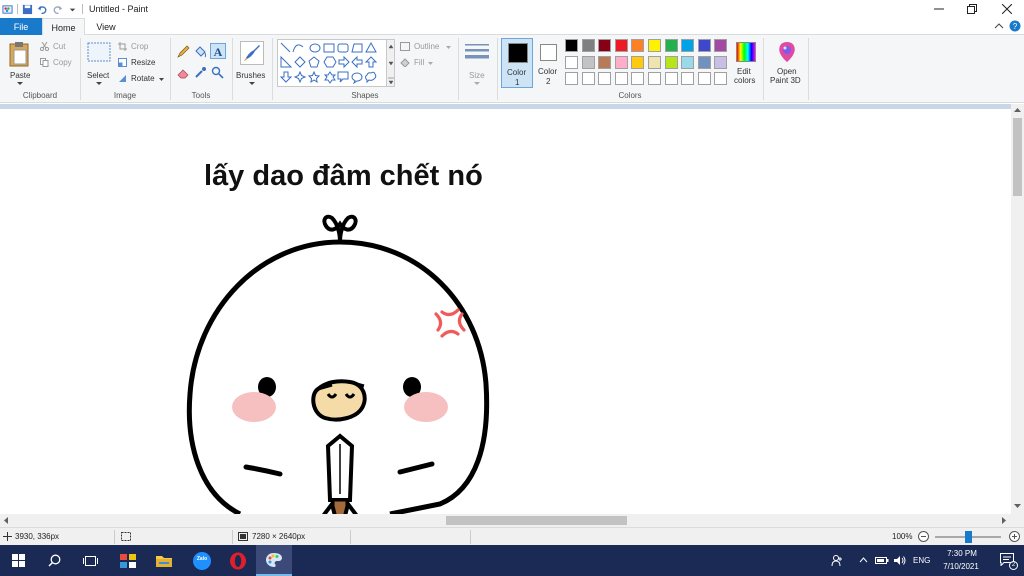  I want to click on collapse-ribbon-icon, so click(999, 26).